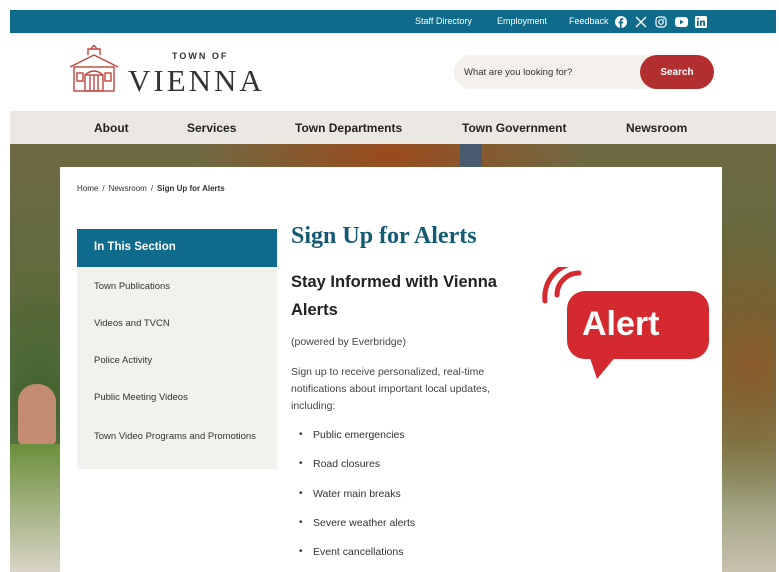  I want to click on search-button: Search, so click(677, 72).